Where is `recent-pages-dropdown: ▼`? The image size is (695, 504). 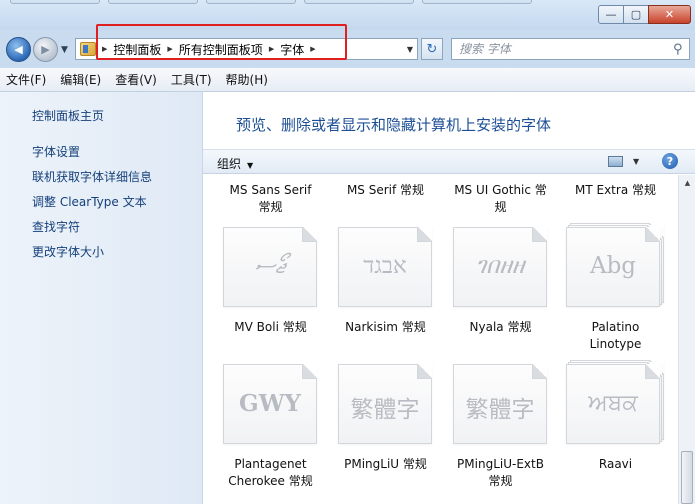
recent-pages-dropdown: ▼ is located at coordinates (64, 50).